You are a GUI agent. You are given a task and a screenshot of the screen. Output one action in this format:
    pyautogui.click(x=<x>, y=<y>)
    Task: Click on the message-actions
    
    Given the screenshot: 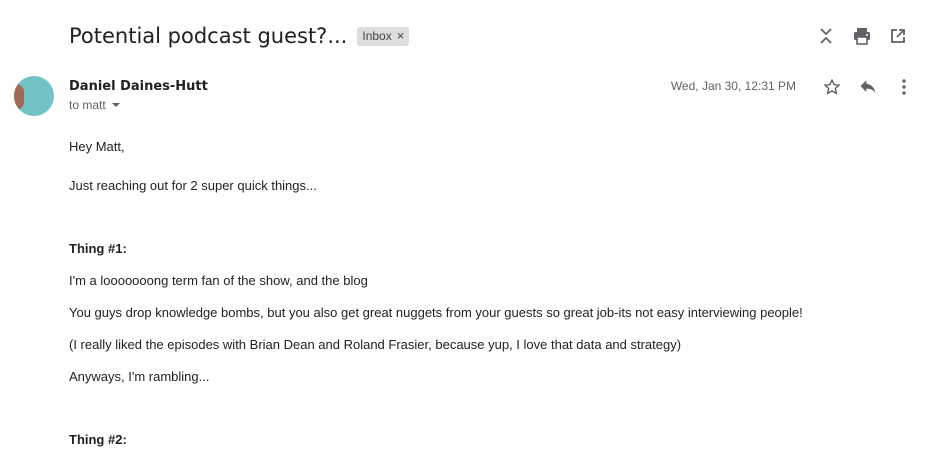 What is the action you would take?
    pyautogui.click(x=868, y=87)
    